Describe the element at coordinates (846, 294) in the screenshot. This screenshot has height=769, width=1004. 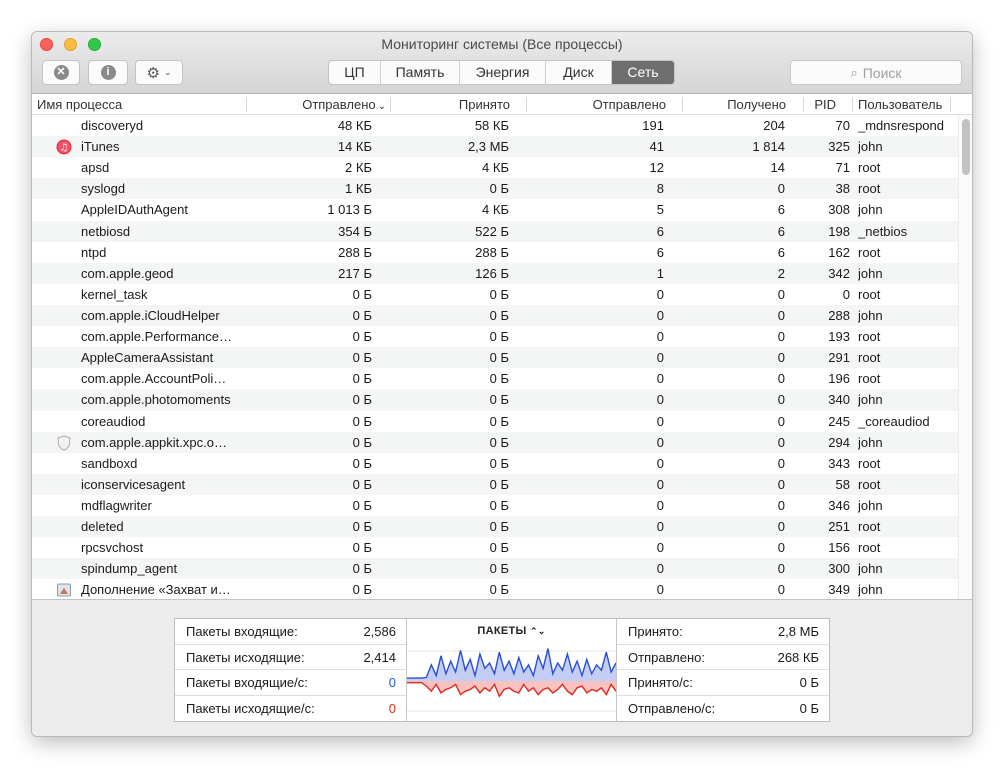
I see `process-id: 0` at that location.